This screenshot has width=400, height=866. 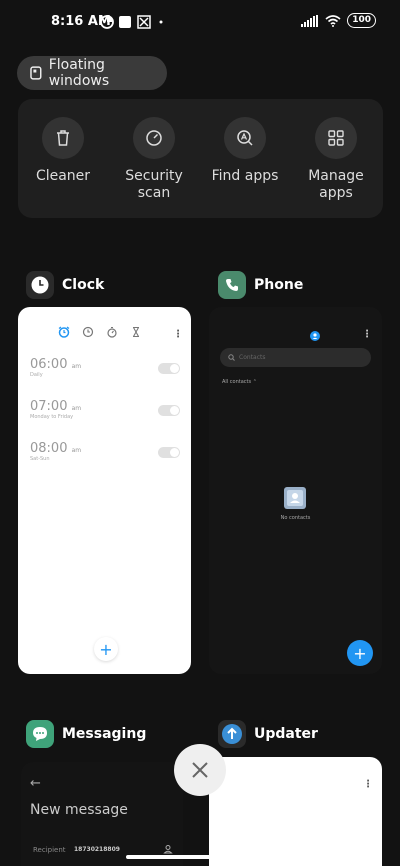 I want to click on contacts-search-bar: Contacts, so click(x=295, y=357).